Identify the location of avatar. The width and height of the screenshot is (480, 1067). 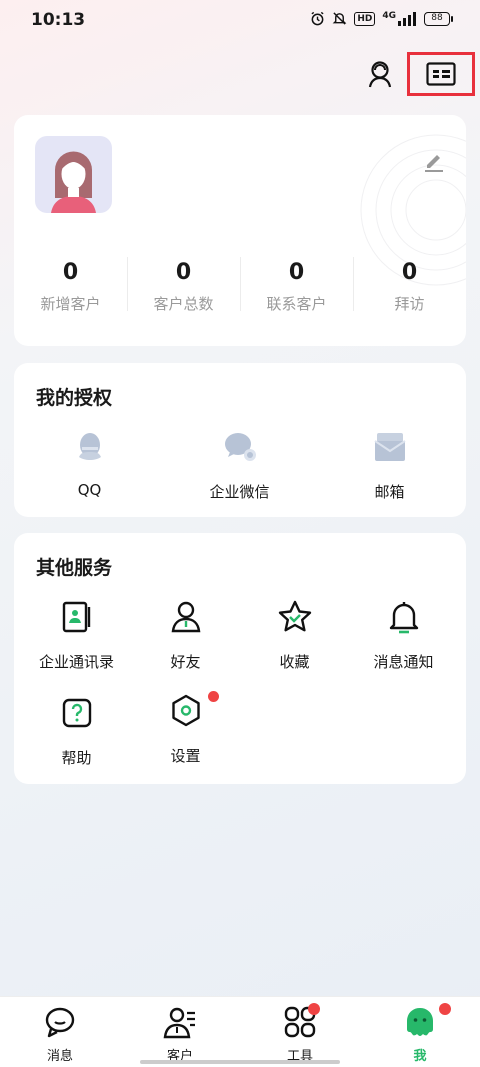
(73, 174).